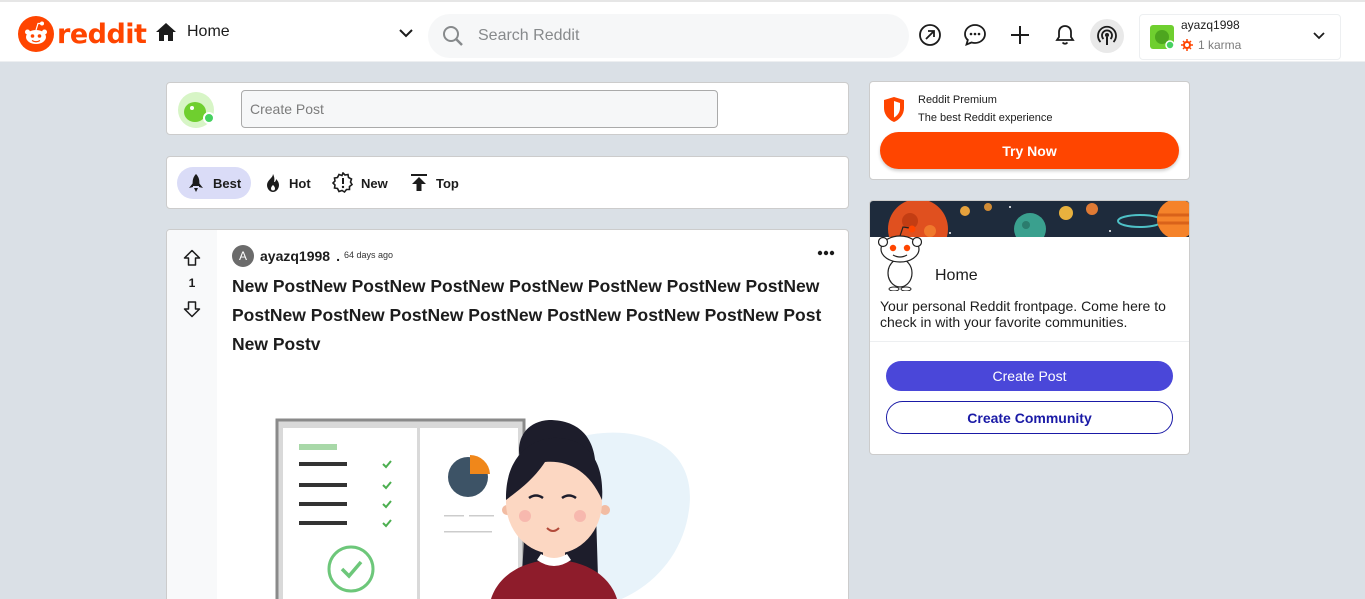  I want to click on podcast-button, so click(1107, 36).